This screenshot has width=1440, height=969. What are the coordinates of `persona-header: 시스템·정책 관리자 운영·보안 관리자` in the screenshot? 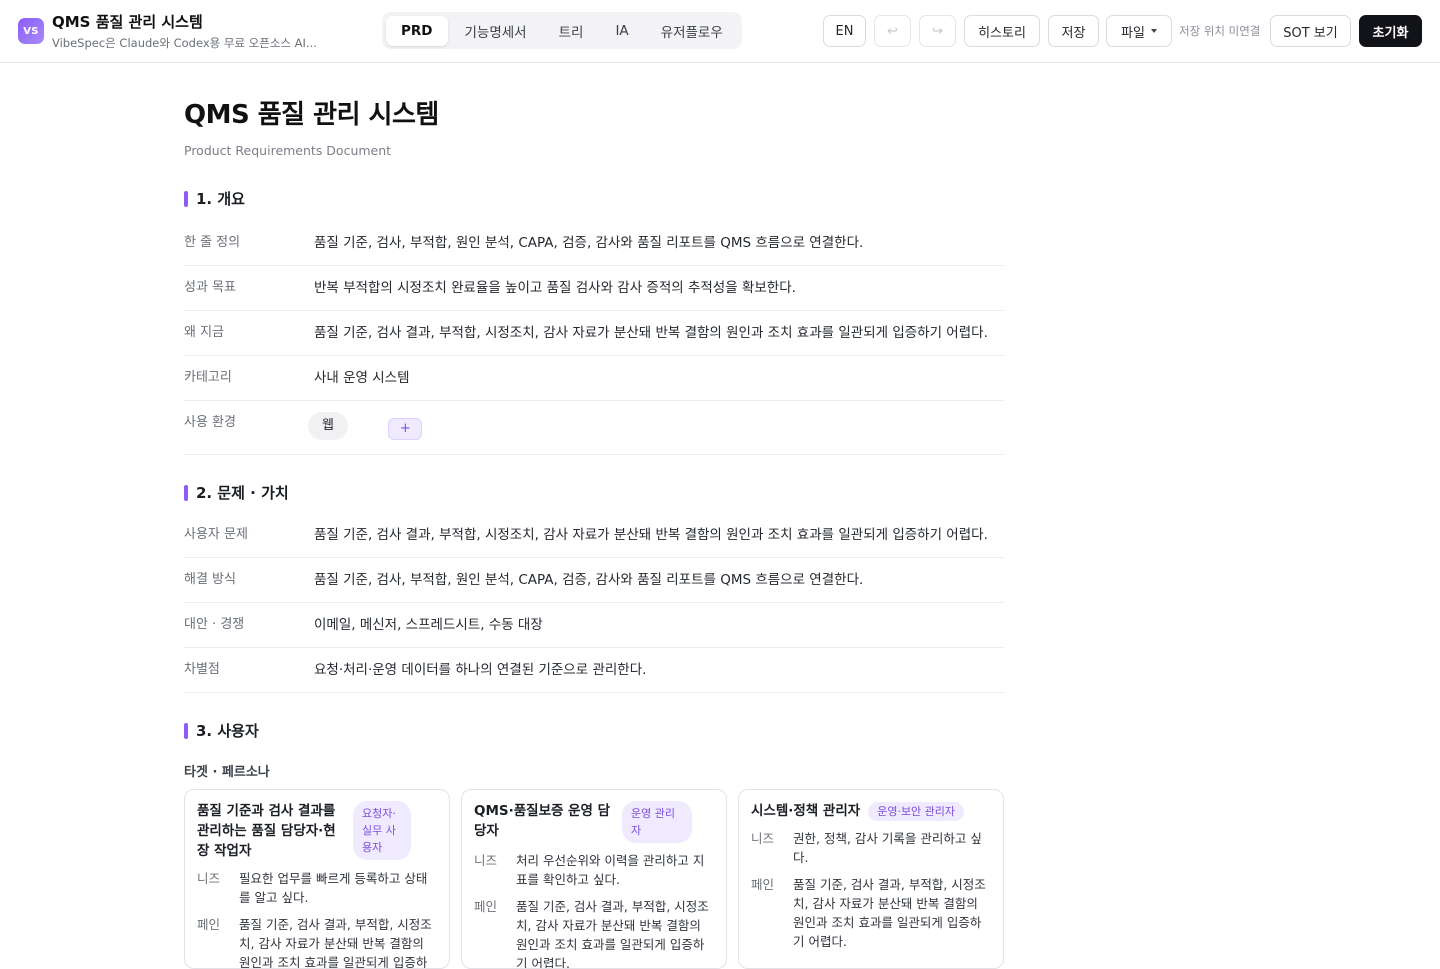 It's located at (871, 811).